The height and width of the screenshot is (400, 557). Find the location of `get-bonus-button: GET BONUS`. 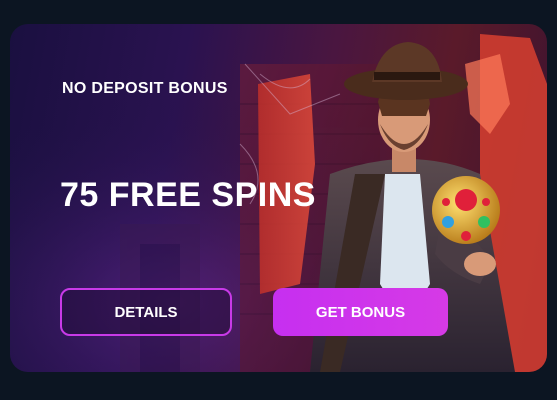

get-bonus-button: GET BONUS is located at coordinates (360, 312).